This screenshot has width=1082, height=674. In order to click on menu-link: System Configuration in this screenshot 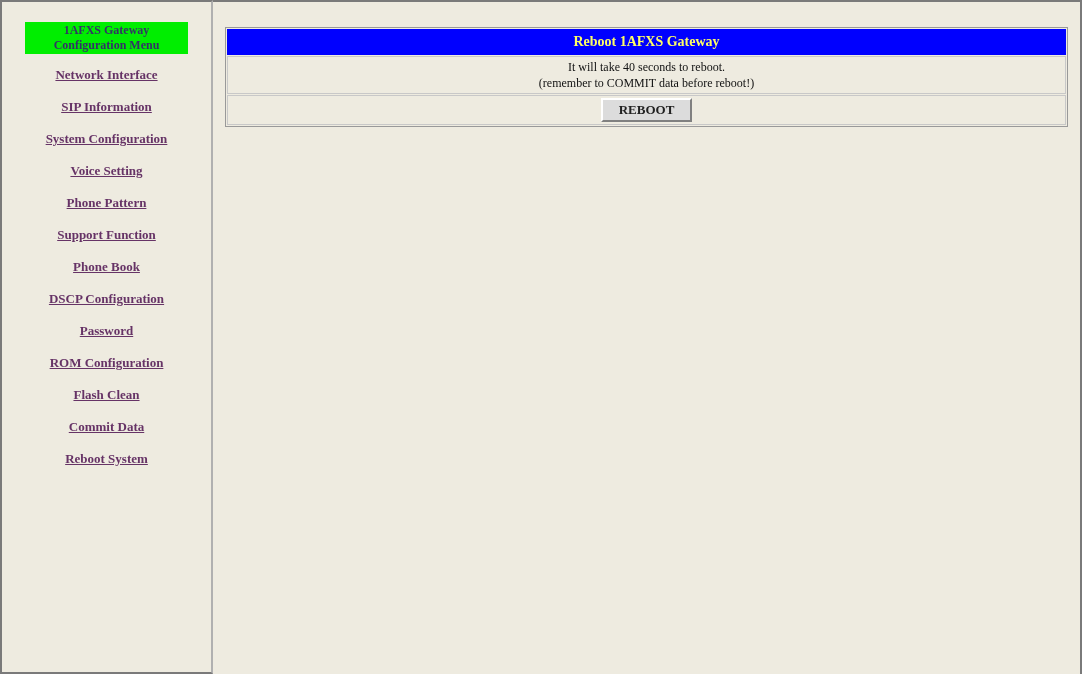, I will do `click(106, 139)`.